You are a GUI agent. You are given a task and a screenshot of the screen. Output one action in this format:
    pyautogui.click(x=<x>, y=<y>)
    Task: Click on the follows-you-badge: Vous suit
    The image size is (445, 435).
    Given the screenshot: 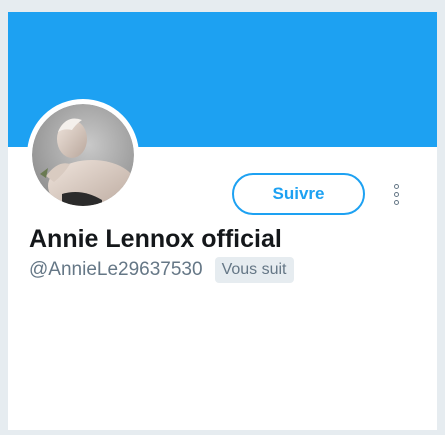 What is the action you would take?
    pyautogui.click(x=254, y=270)
    